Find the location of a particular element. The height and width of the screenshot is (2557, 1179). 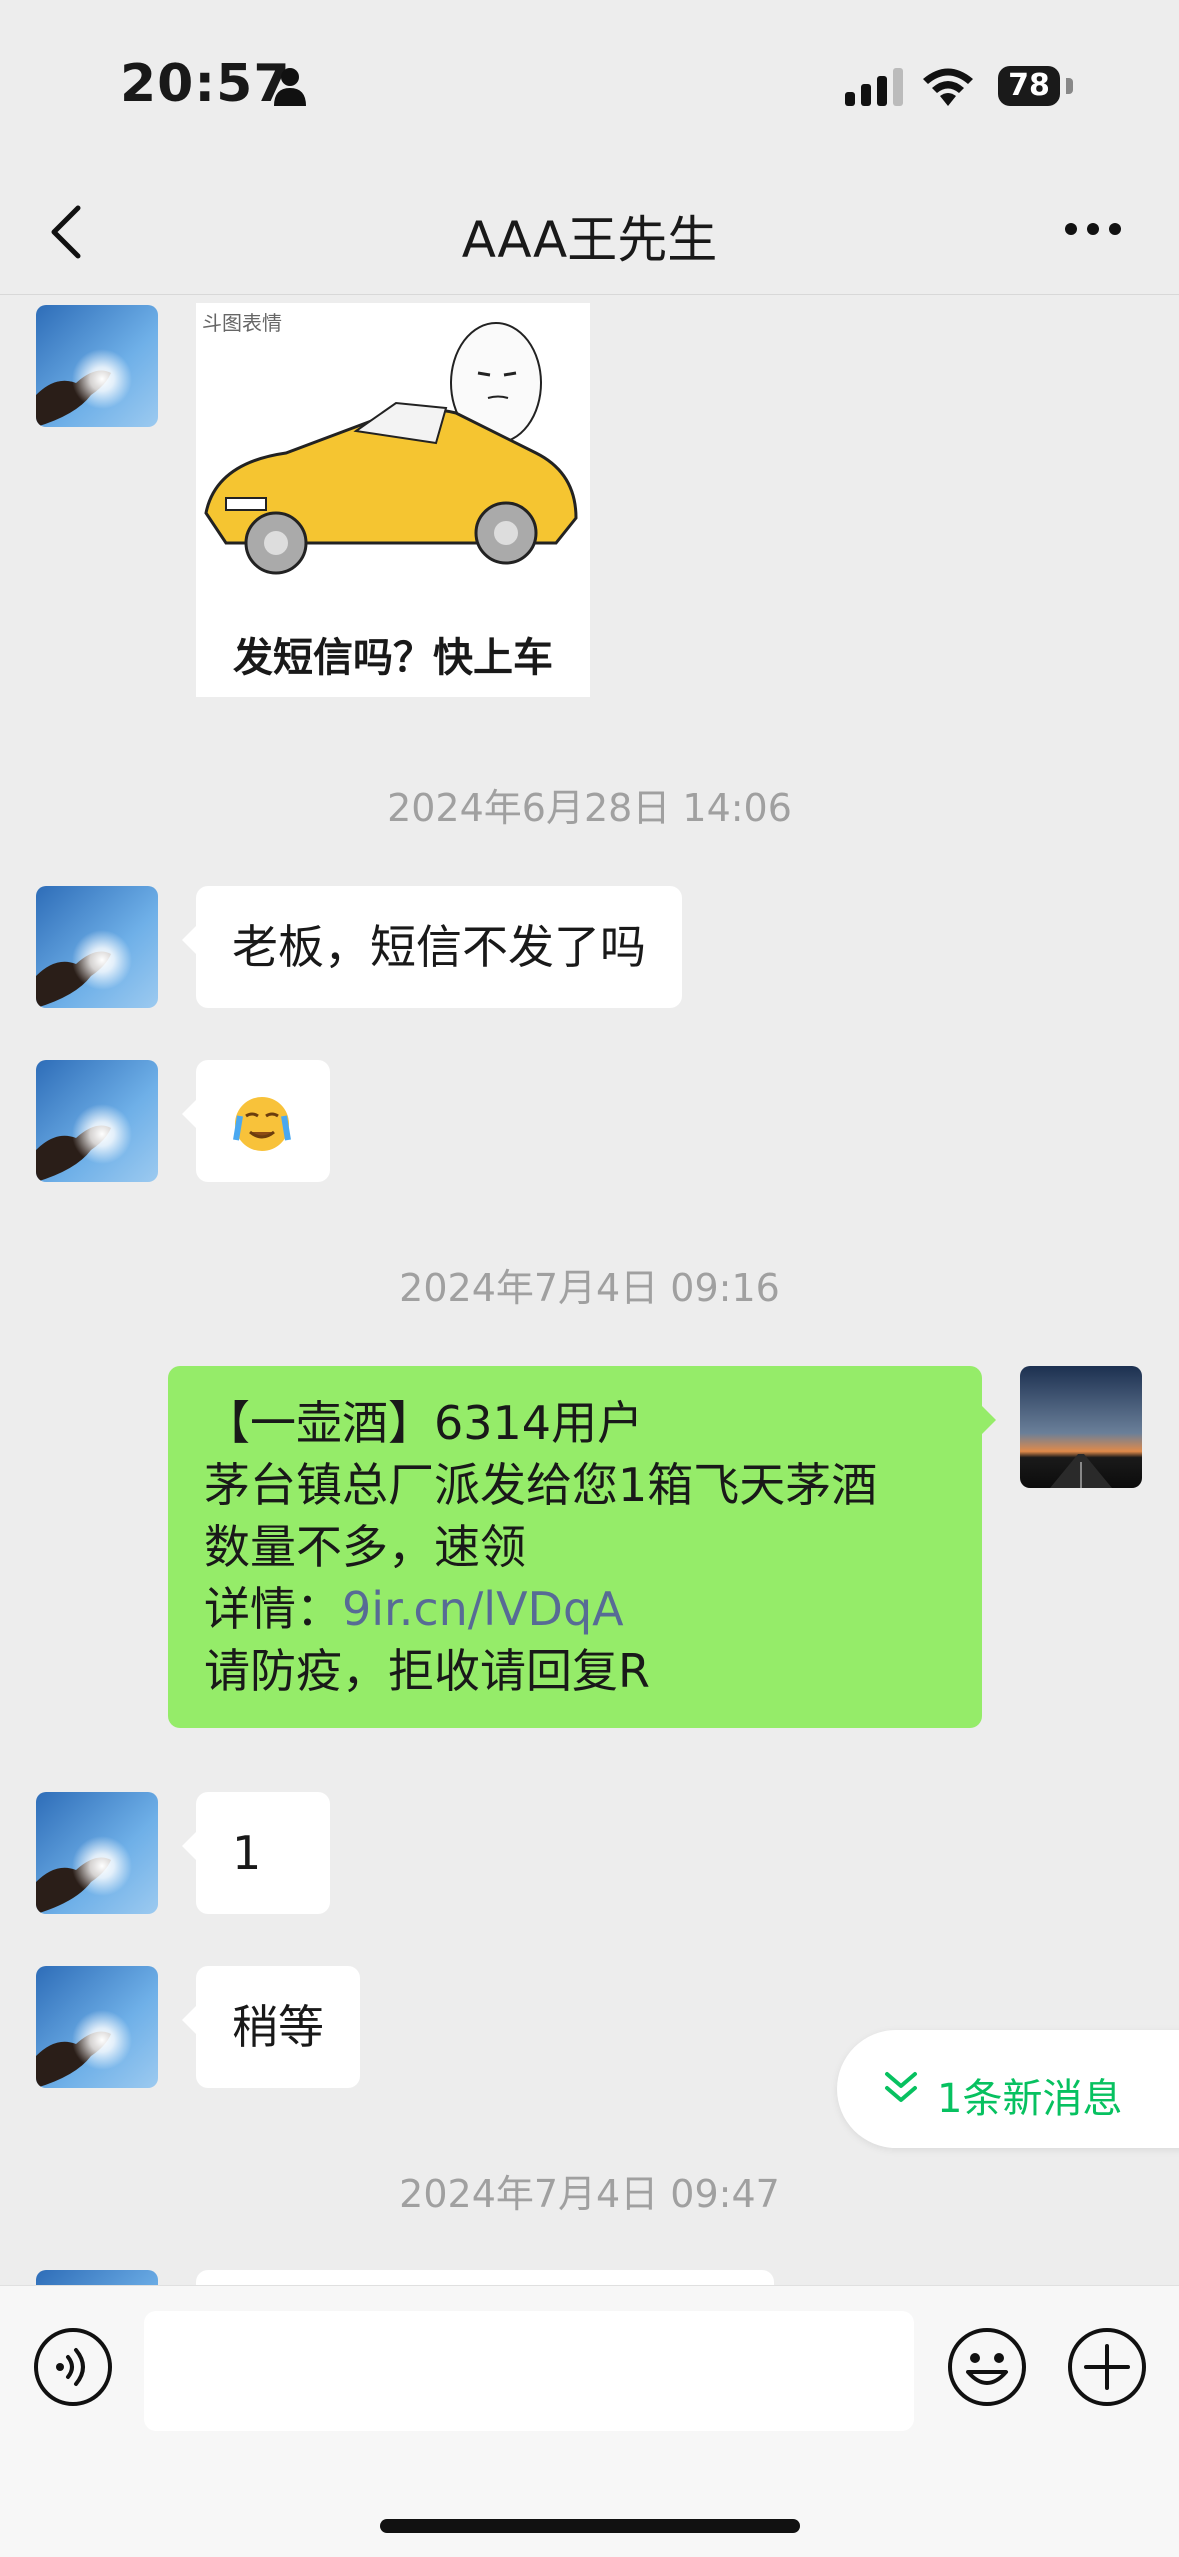

new-messages-button: 1条新消息 is located at coordinates (1008, 2089).